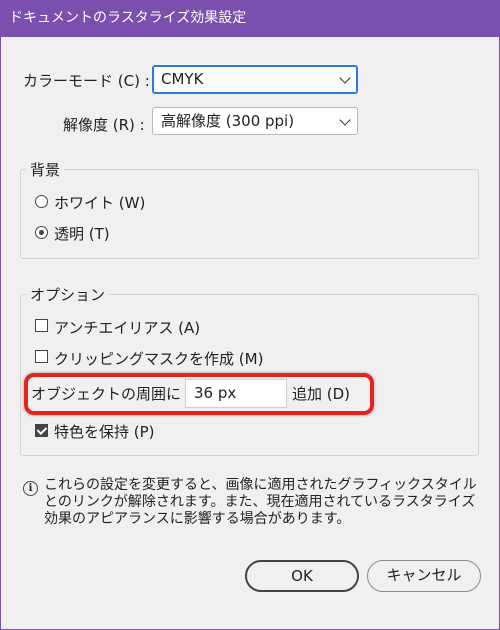 The image size is (500, 630). I want to click on resolution-select: 高解像度 (300 ppi), so click(255, 121).